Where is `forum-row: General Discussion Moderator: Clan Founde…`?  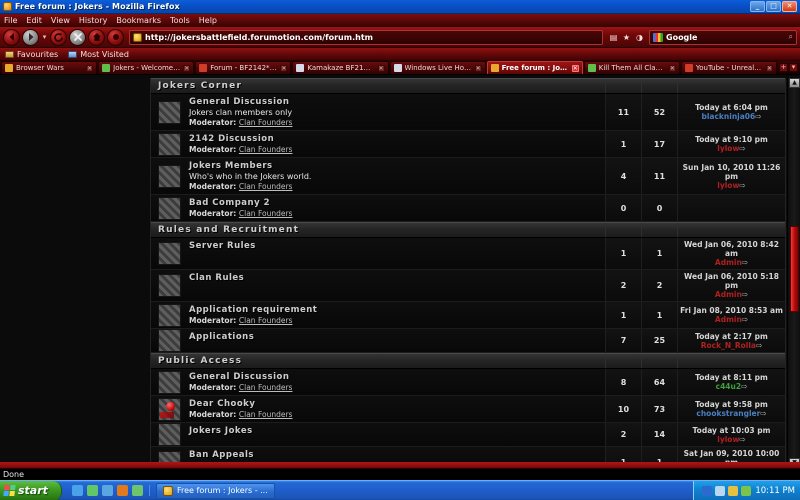 forum-row: General Discussion Moderator: Clan Founde… is located at coordinates (468, 382).